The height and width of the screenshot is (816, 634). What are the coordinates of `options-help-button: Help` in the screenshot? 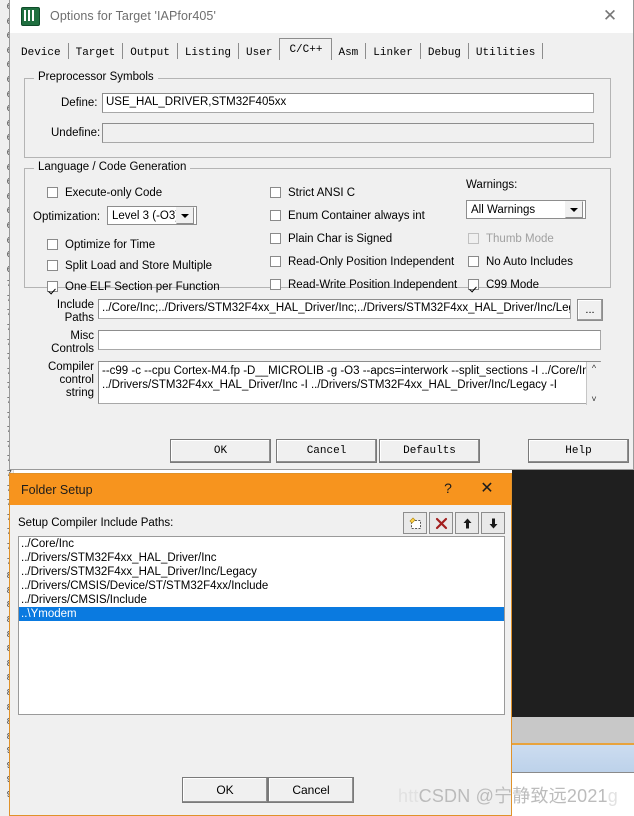 It's located at (578, 451).